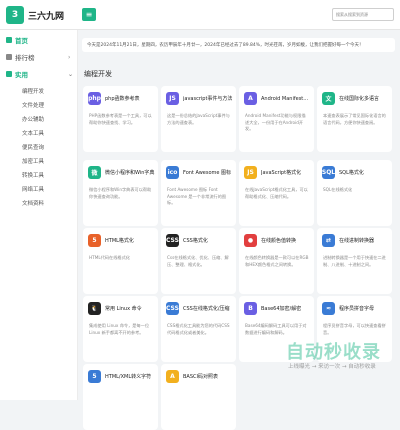 Image resolution: width=400 pixels, height=430 pixels. Describe the element at coordinates (94, 172) in the screenshot. I see `tool-icon: 微` at that location.